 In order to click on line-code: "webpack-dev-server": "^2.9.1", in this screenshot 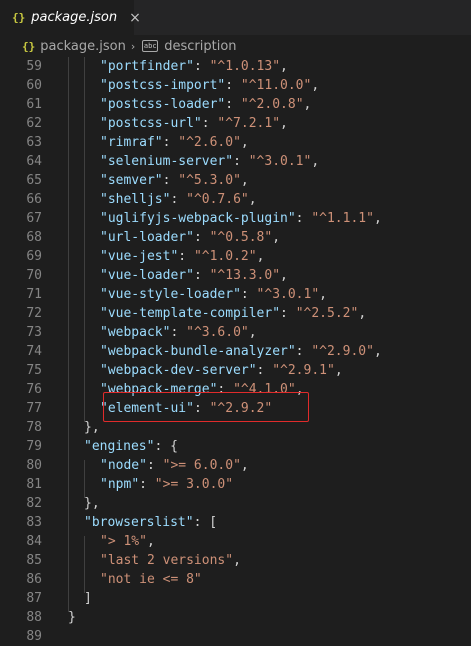, I will do `click(221, 370)`.